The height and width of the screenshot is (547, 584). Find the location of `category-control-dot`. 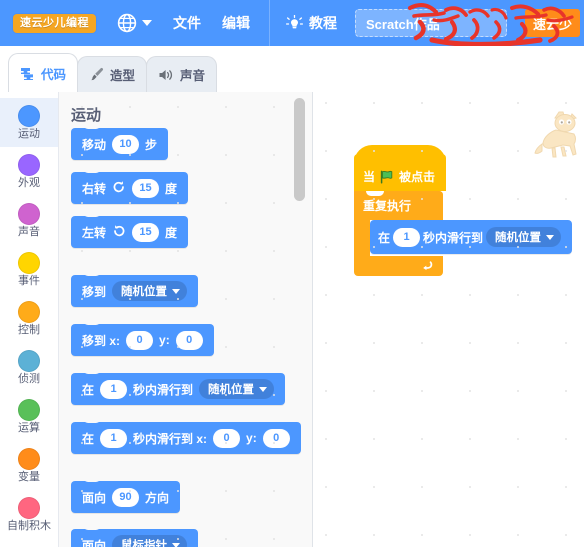

category-control-dot is located at coordinates (29, 311).